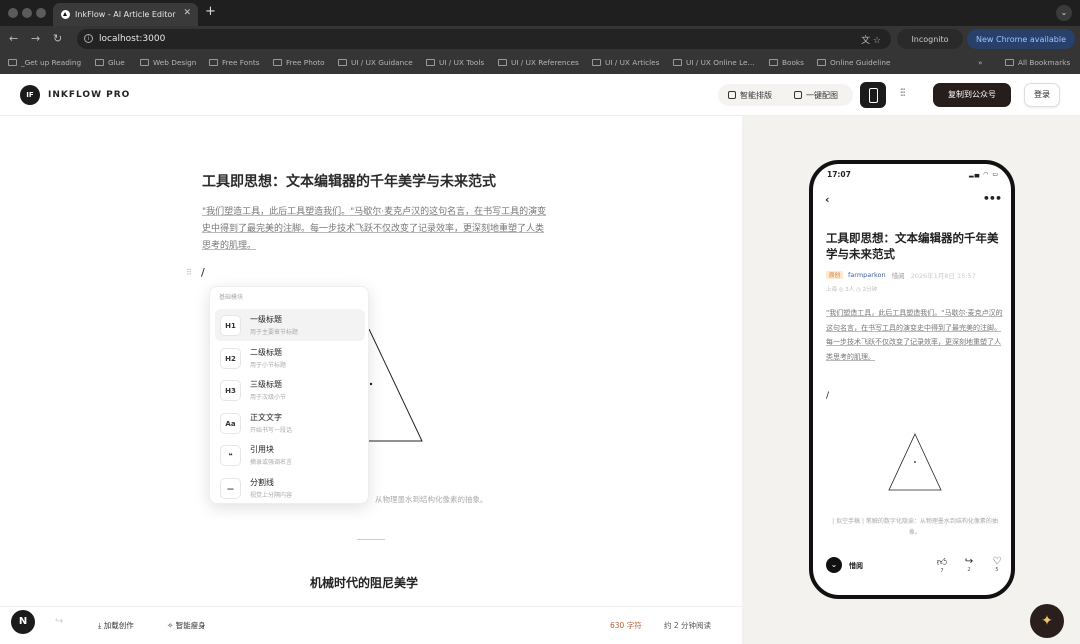 This screenshot has height=644, width=1080. I want to click on bookmark-item: Books, so click(786, 62).